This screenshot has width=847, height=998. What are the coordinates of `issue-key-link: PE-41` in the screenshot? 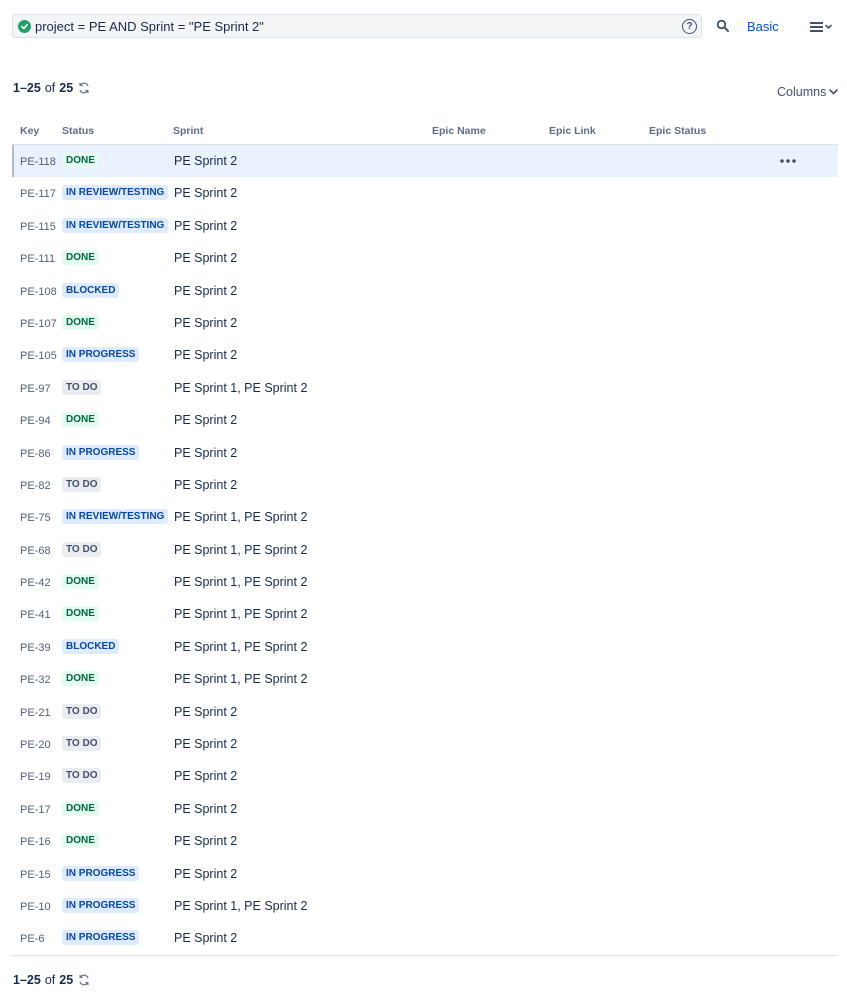 It's located at (35, 615).